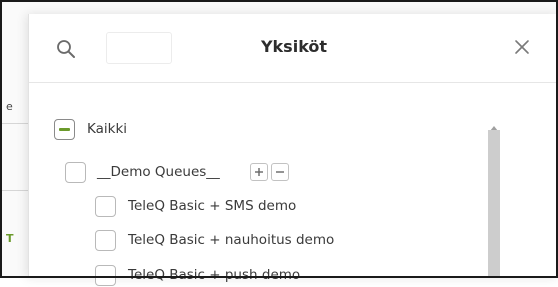 Image resolution: width=558 pixels, height=287 pixels. I want to click on collapse-button, so click(279, 172).